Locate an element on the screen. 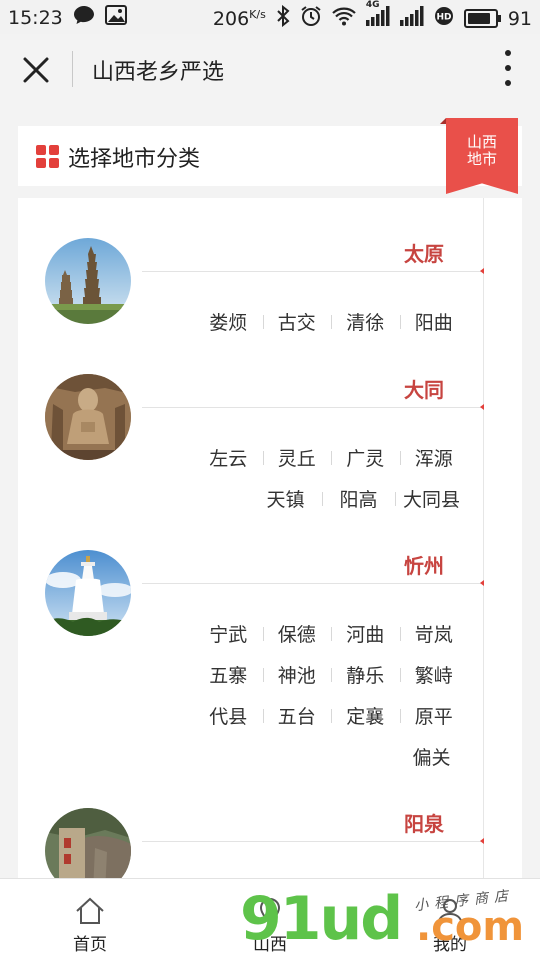 The image size is (540, 961). svg-text: HD is located at coordinates (443, 18).